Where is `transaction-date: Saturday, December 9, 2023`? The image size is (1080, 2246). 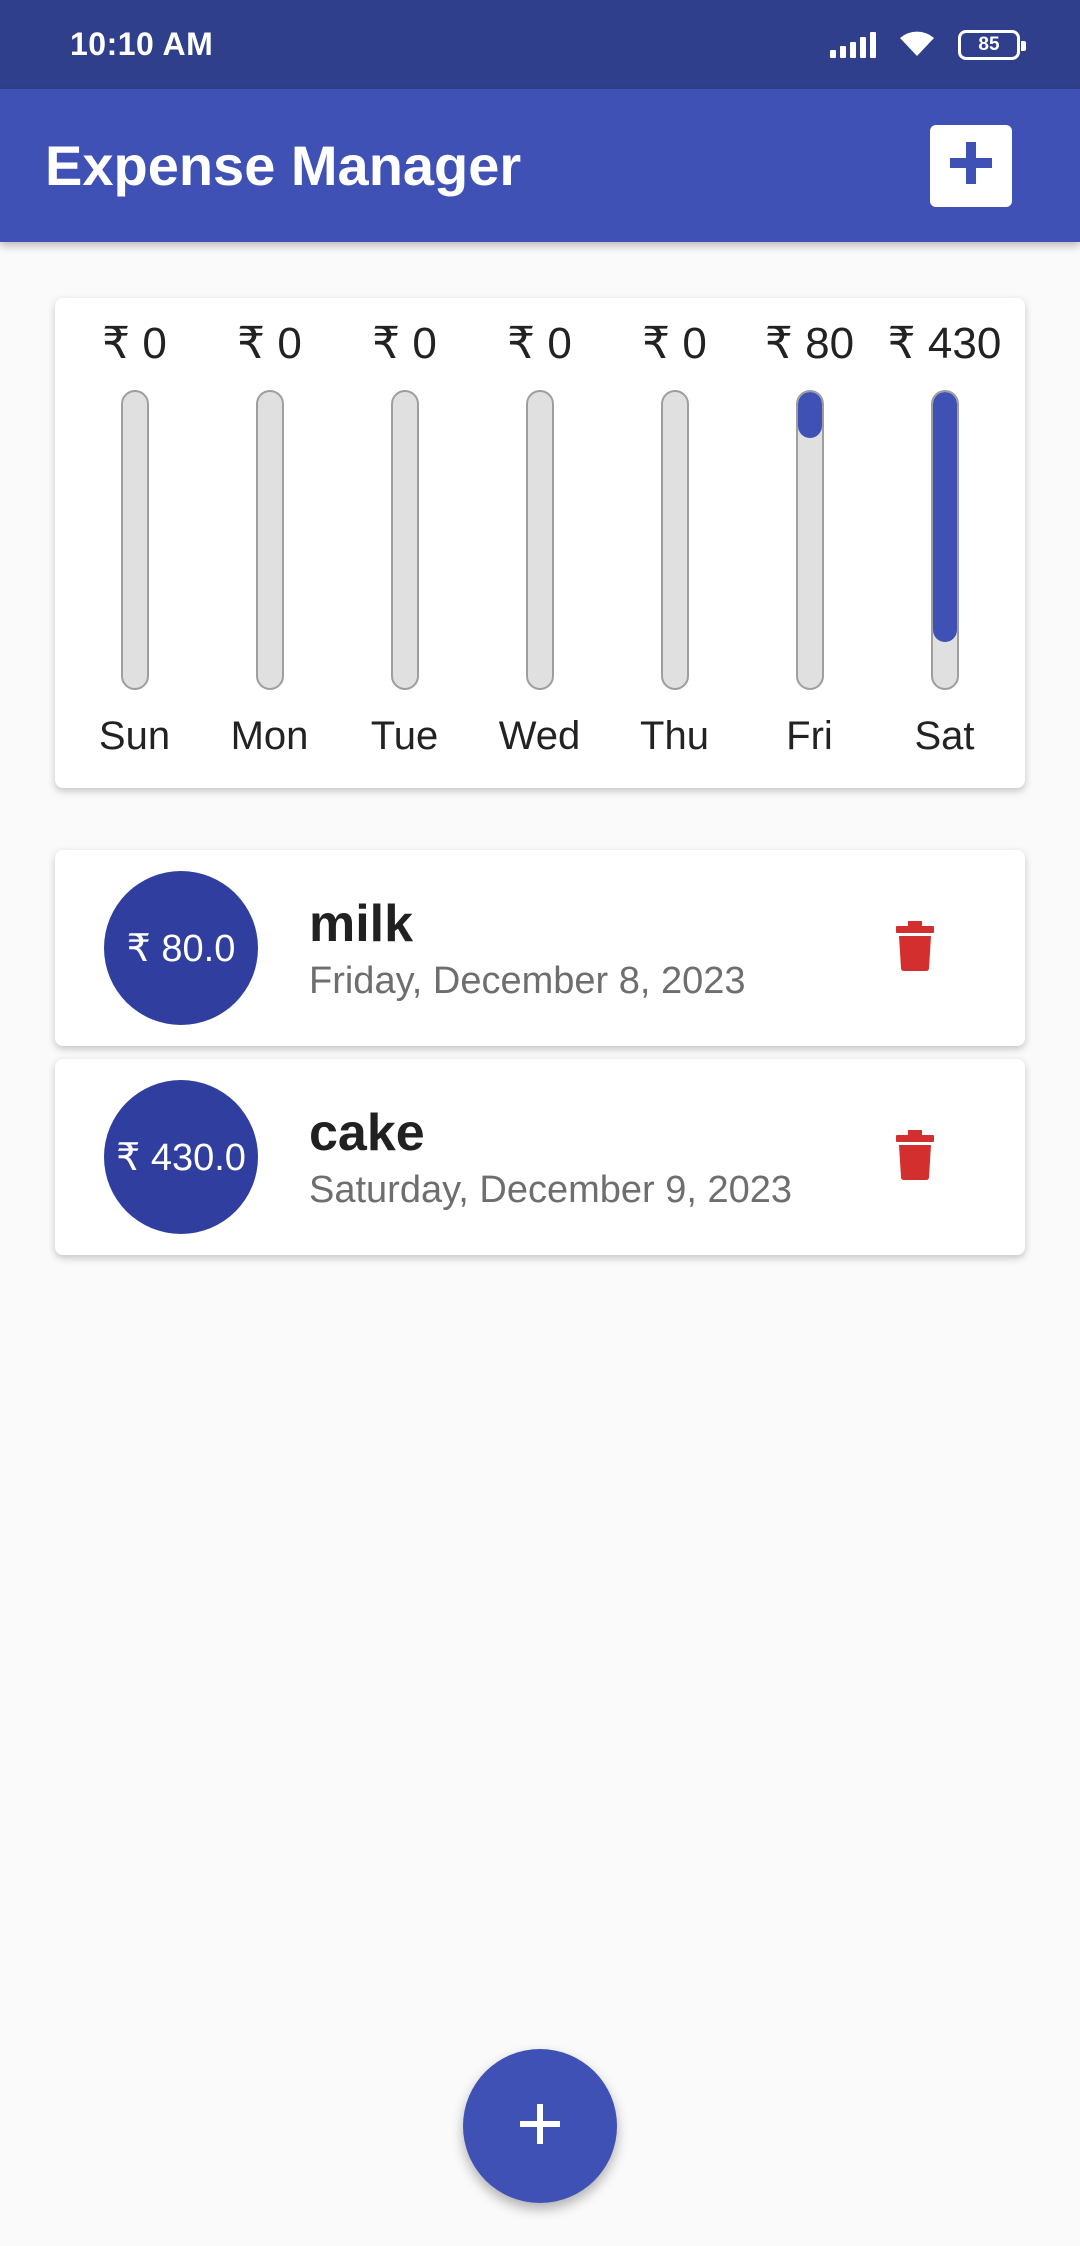 transaction-date: Saturday, December 9, 2023 is located at coordinates (551, 1189).